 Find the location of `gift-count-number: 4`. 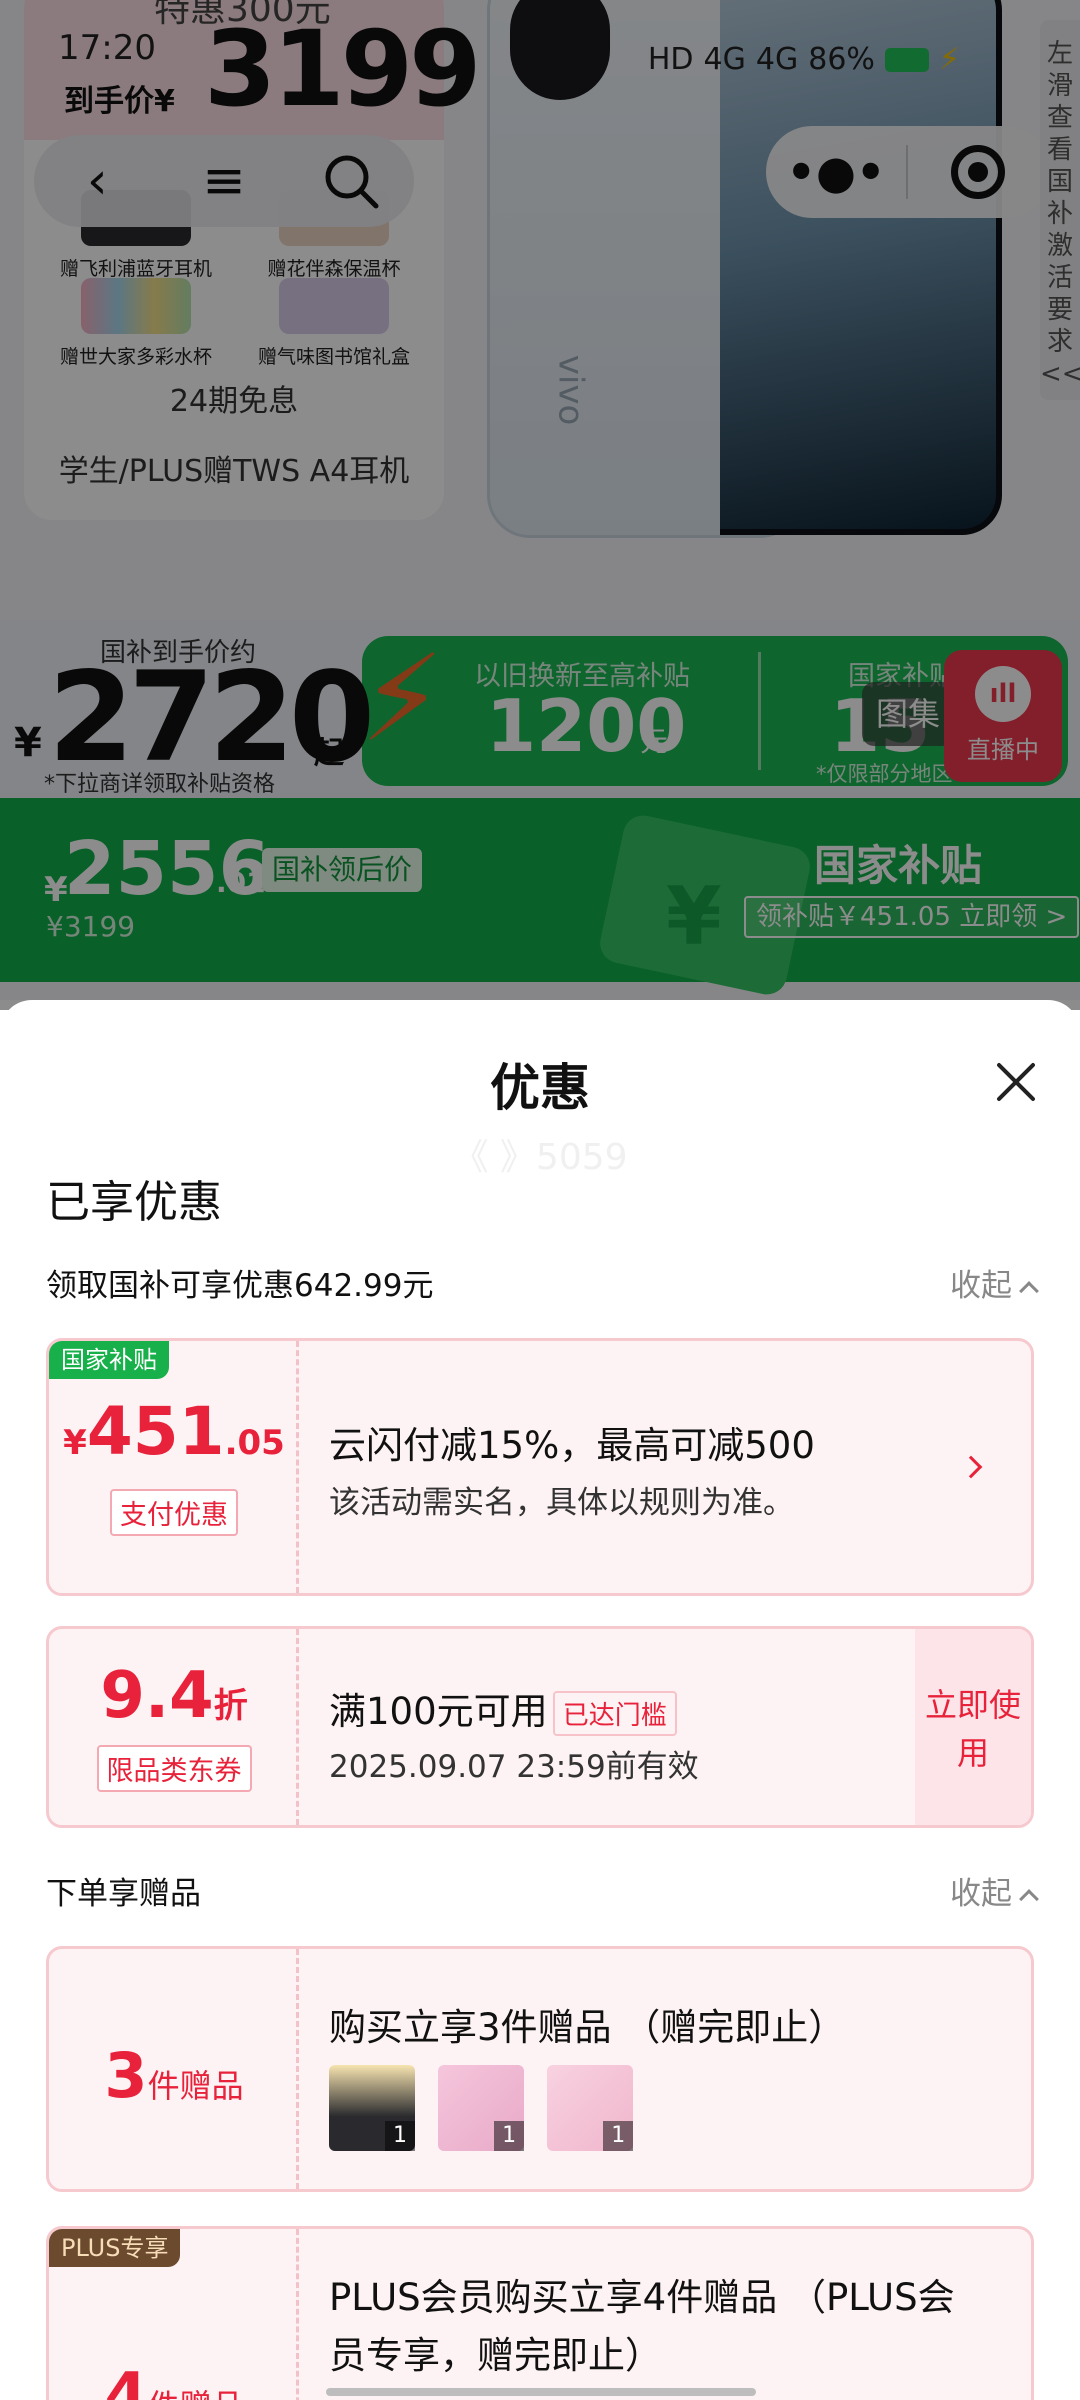

gift-count-number: 4 is located at coordinates (126, 2379).